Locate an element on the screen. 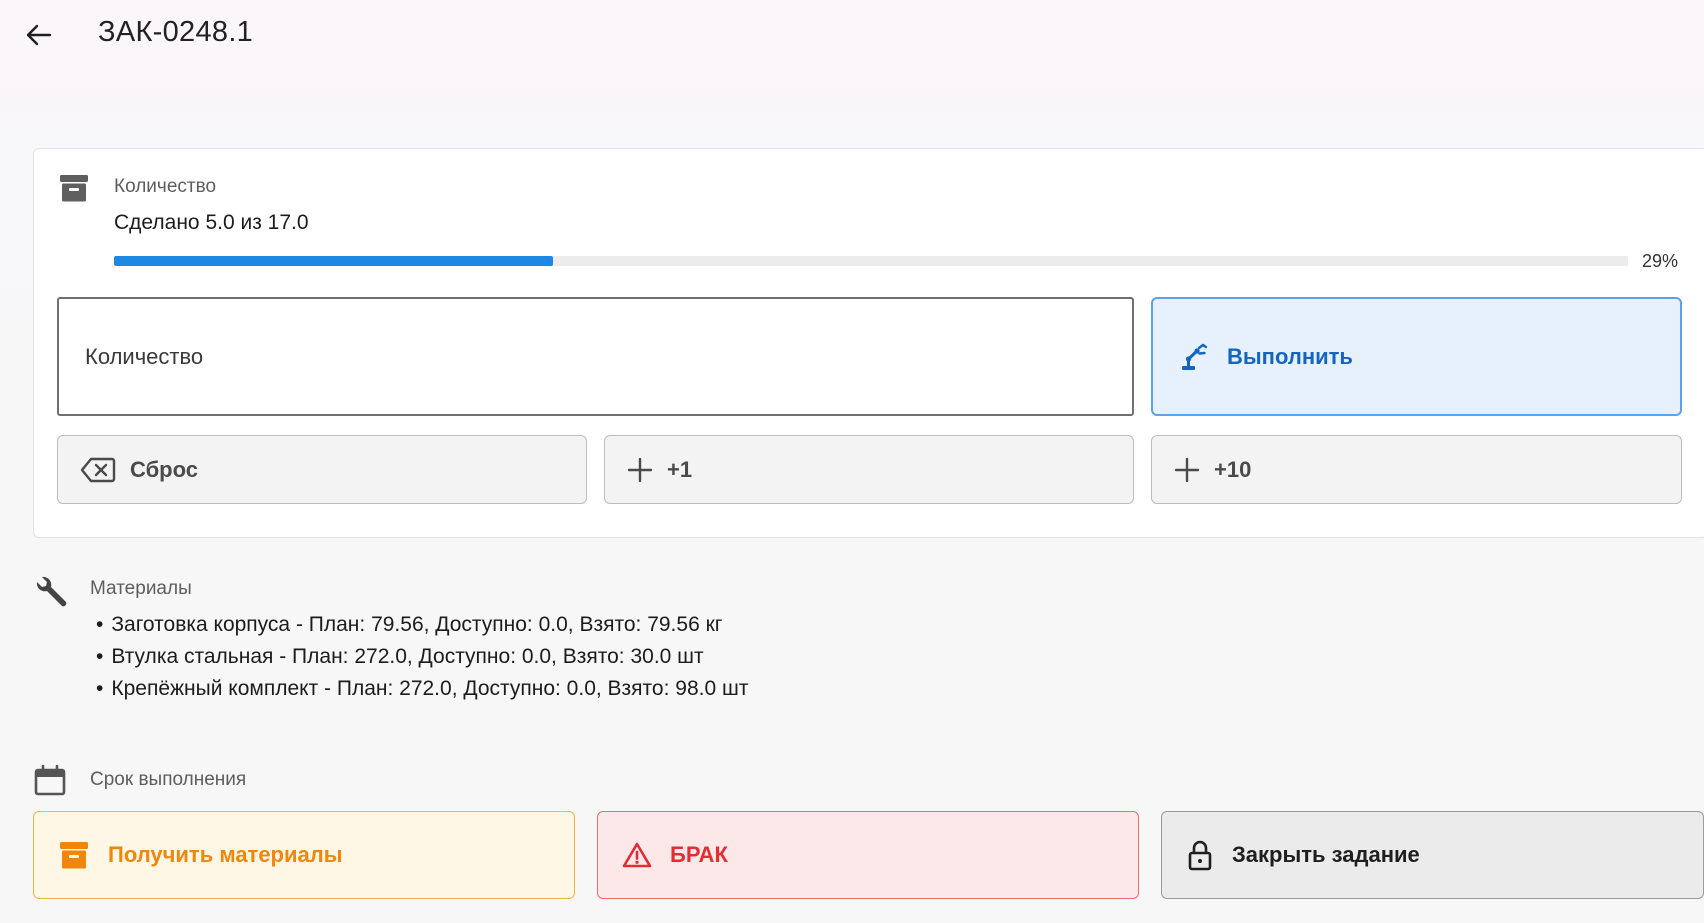  arrow-left-icon is located at coordinates (39, 35).